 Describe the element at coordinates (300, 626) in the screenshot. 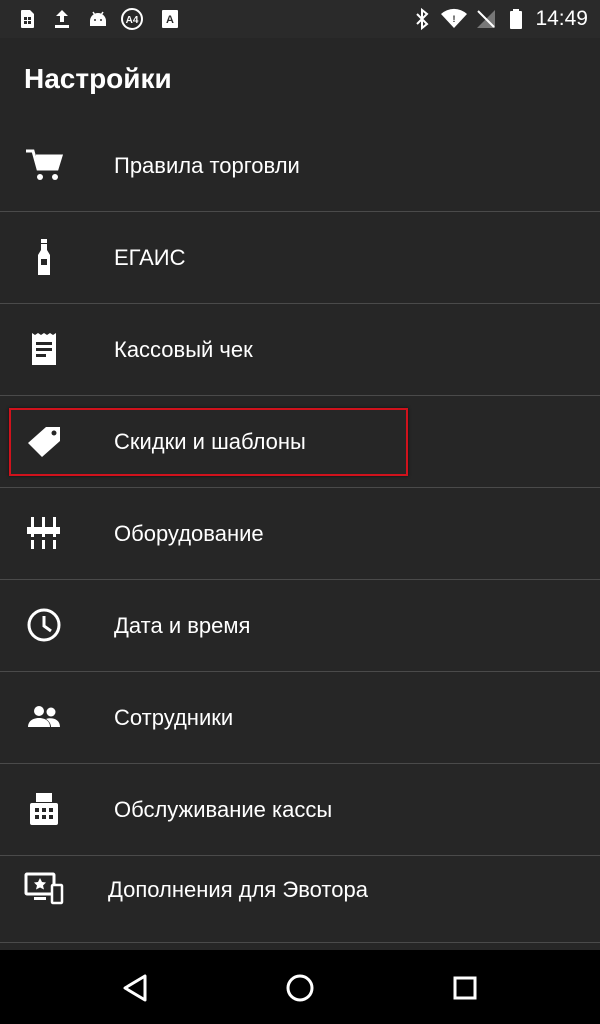

I see `settings-item-datetime: Дата и время` at that location.